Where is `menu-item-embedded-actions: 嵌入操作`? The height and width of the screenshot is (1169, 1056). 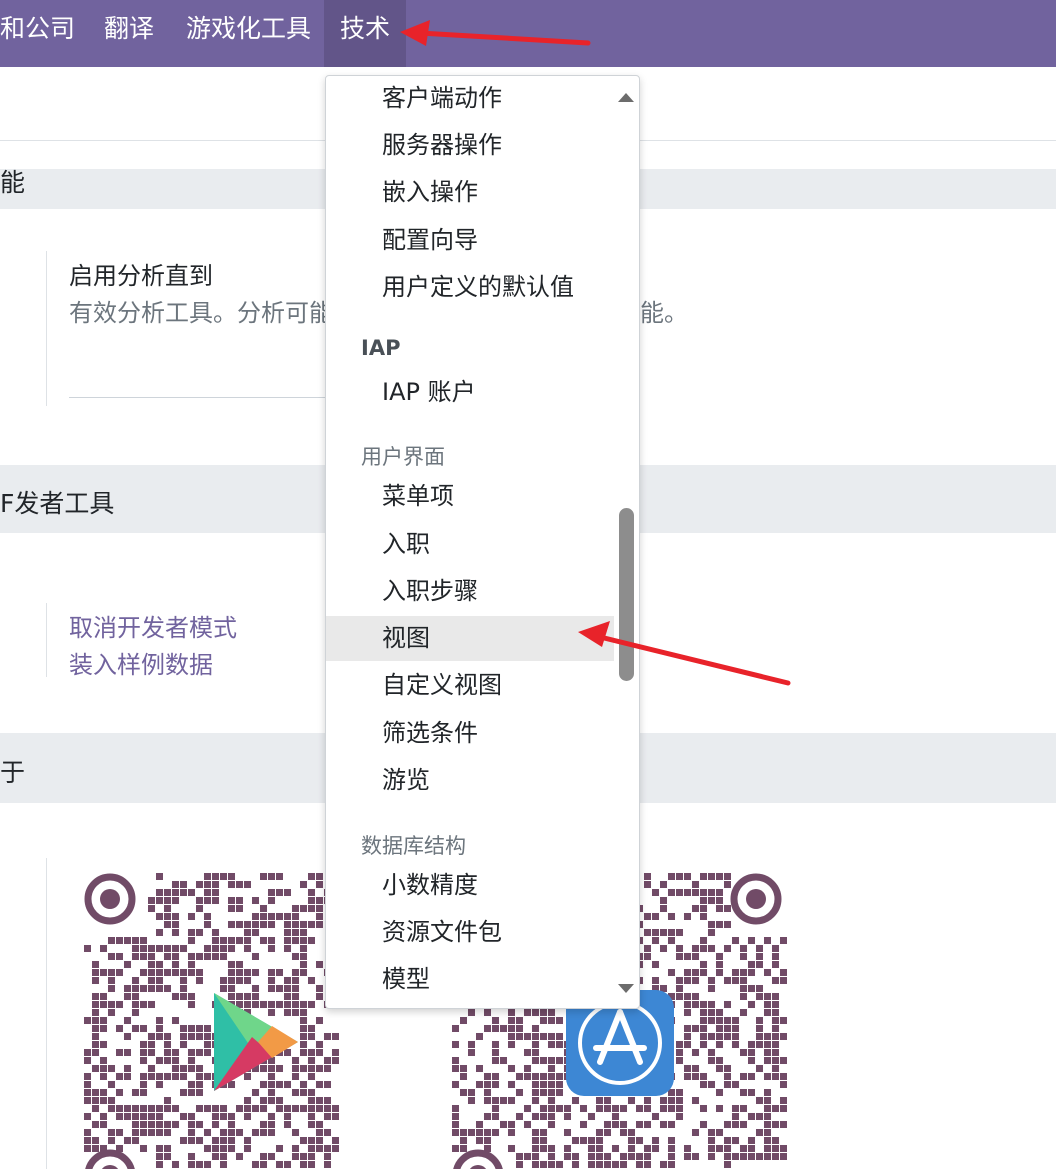
menu-item-embedded-actions: 嵌入操作 is located at coordinates (470, 192).